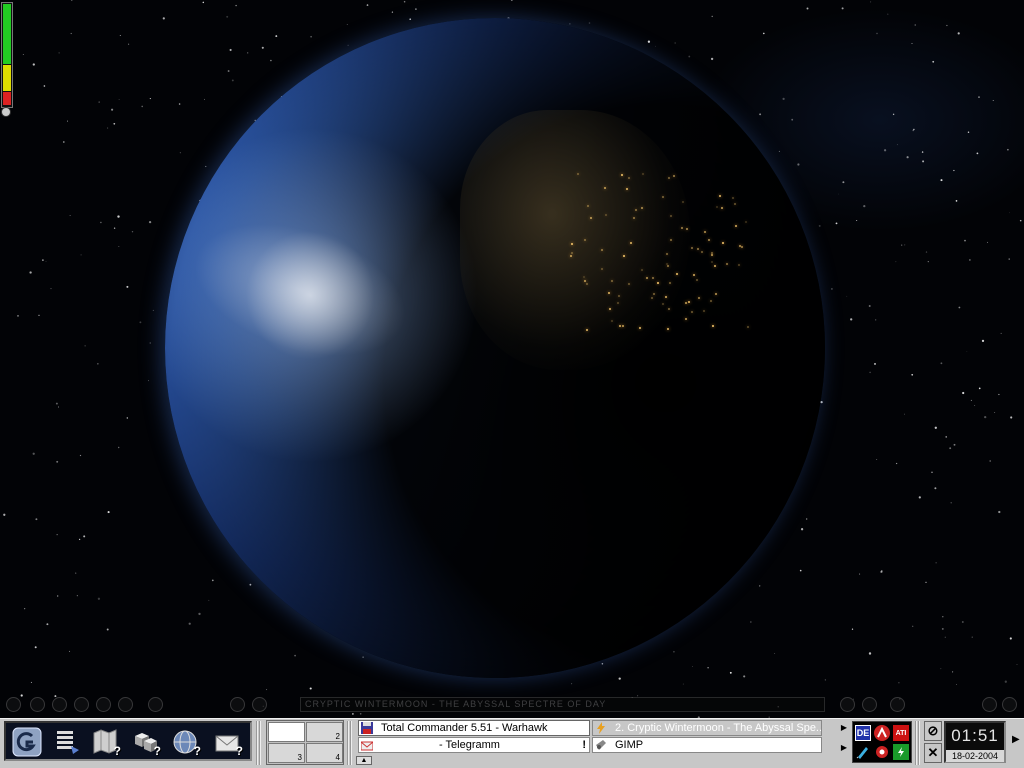  Describe the element at coordinates (844, 751) in the screenshot. I see `tasks-scroll-down-icon: ▶` at that location.